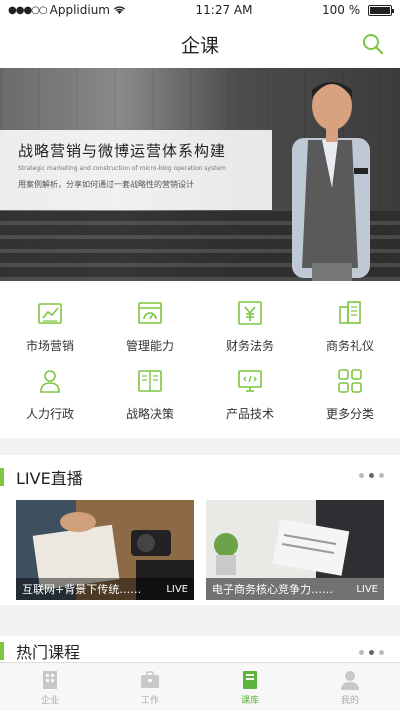  Describe the element at coordinates (119, 10) in the screenshot. I see `wifi-icon` at that location.